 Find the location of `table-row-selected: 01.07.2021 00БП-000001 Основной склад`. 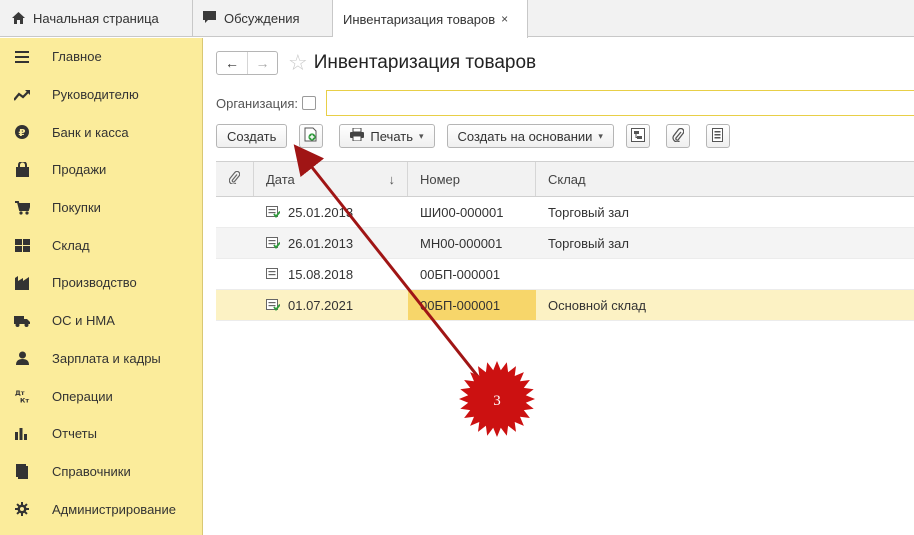

table-row-selected: 01.07.2021 00БП-000001 Основной склад is located at coordinates (565, 305).